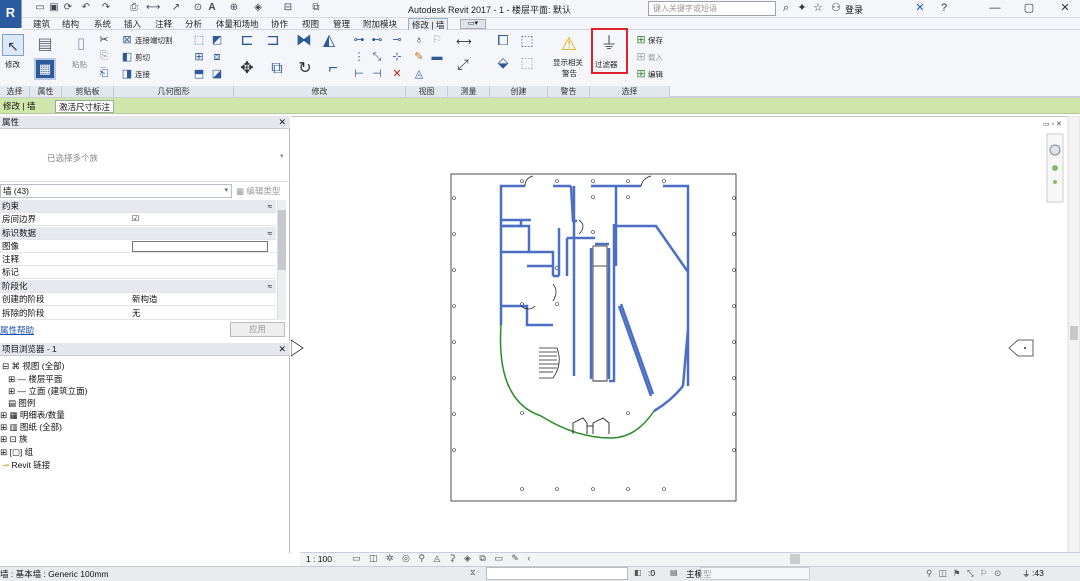 This screenshot has height=581, width=1080. I want to click on scale-icon: ⤡, so click(377, 57).